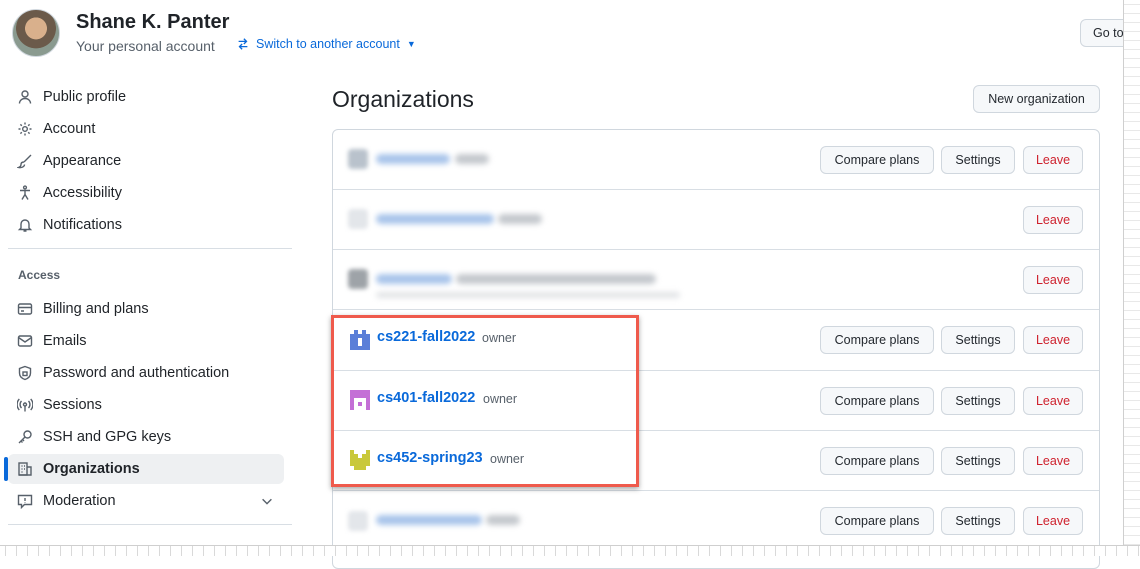 This screenshot has height=569, width=1140. I want to click on organization-icon, so click(25, 469).